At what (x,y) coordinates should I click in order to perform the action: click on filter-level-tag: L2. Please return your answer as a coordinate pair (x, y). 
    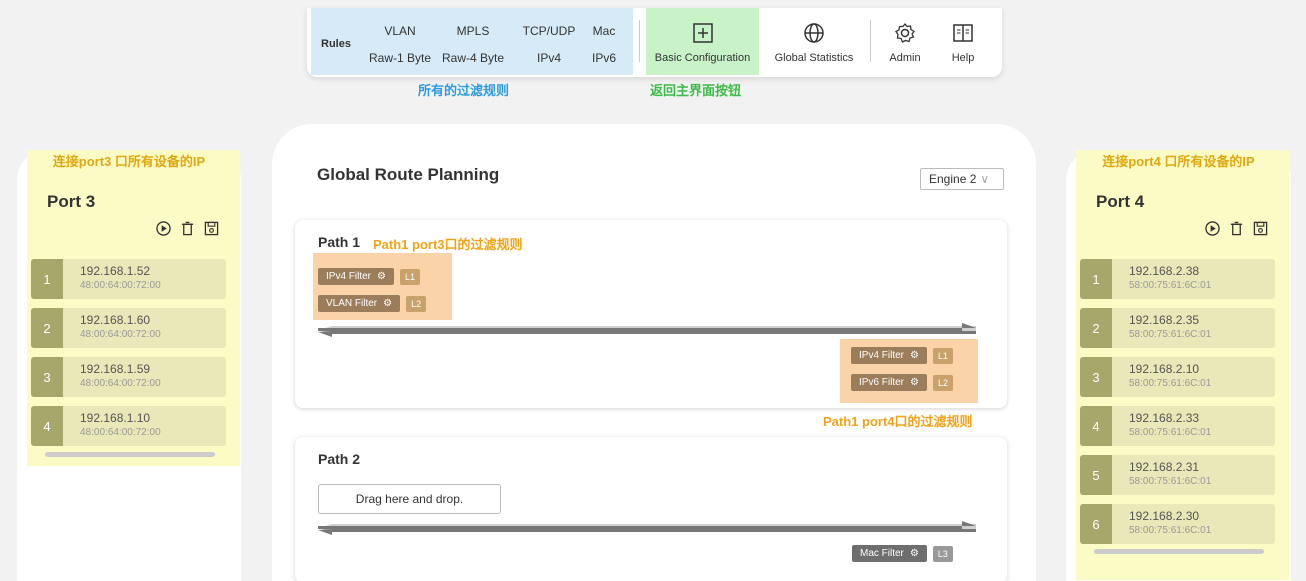
    Looking at the image, I should click on (942, 382).